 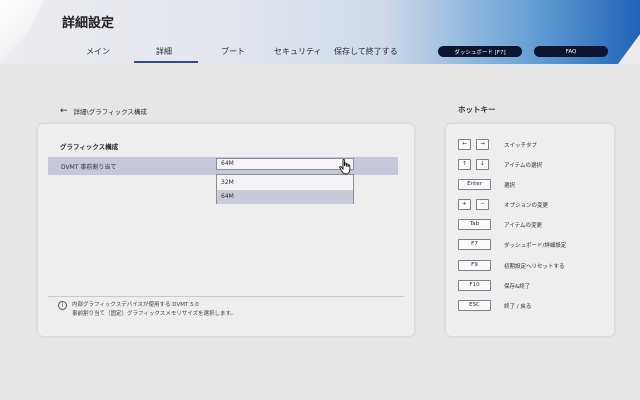 What do you see at coordinates (89, 167) in the screenshot?
I see `setting-label: DVMT 事前割り当て` at bounding box center [89, 167].